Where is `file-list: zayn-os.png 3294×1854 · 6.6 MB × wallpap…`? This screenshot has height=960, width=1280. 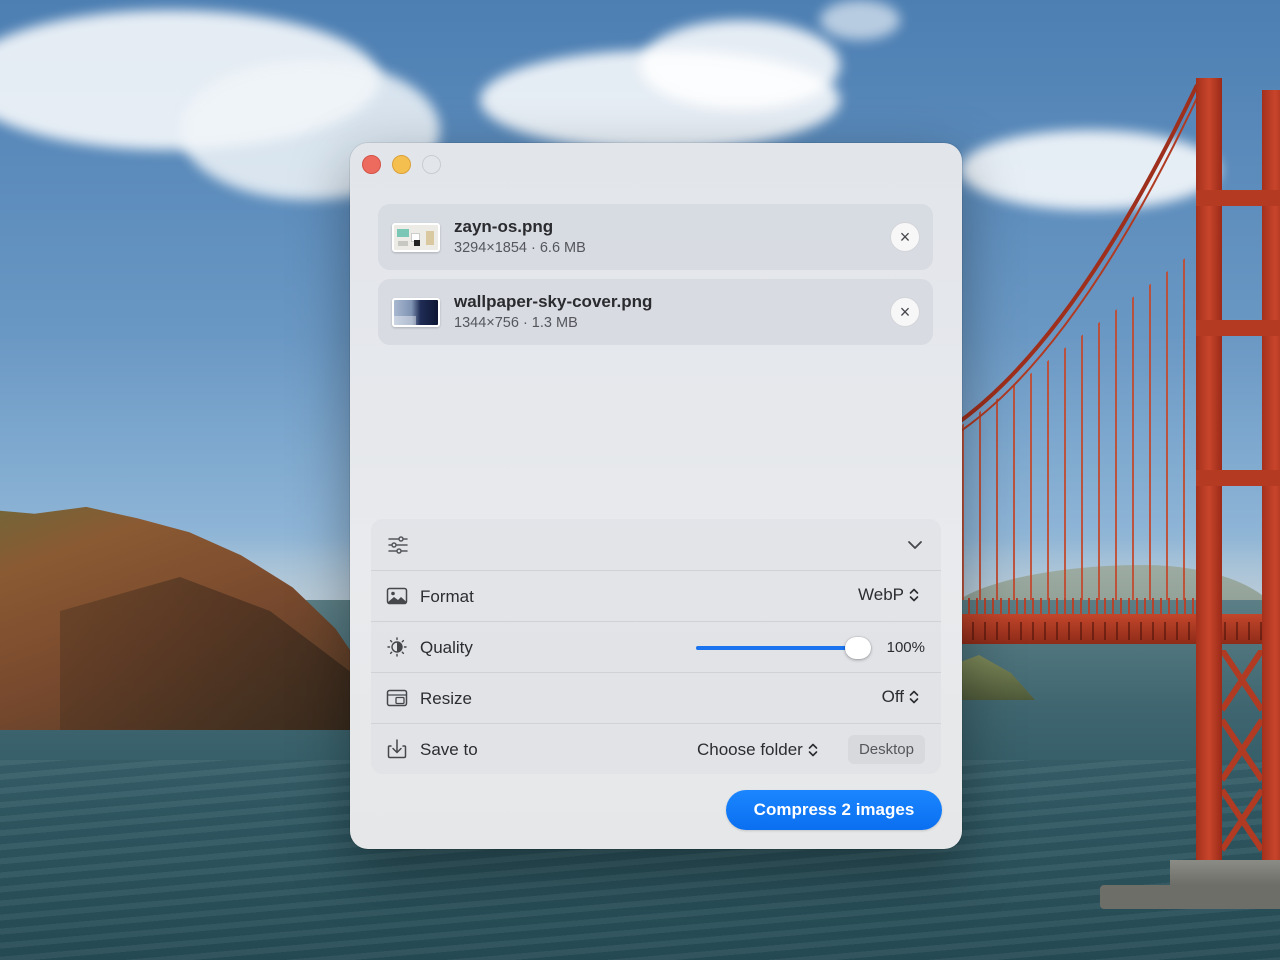
file-list: zayn-os.png 3294×1854 · 6.6 MB × wallpap… is located at coordinates (655, 279).